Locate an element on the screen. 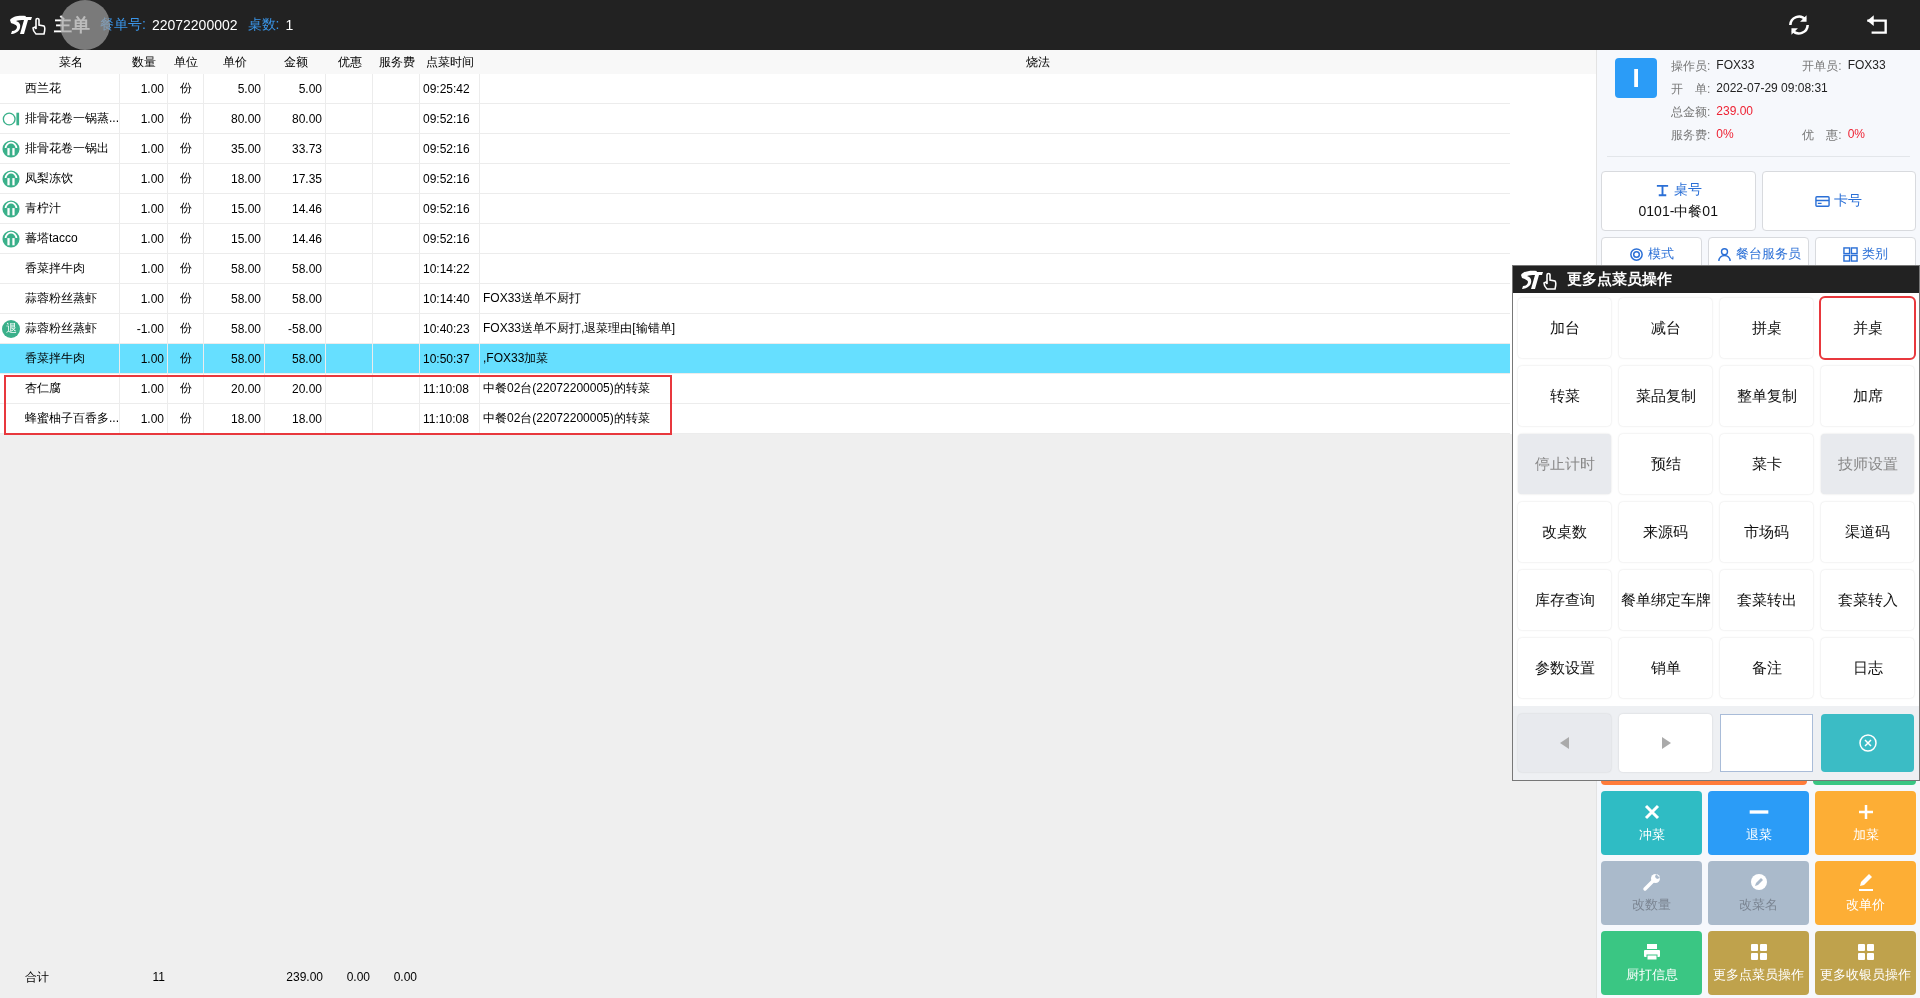 The width and height of the screenshot is (1920, 998). field-label: 优 惠: is located at coordinates (1822, 135).